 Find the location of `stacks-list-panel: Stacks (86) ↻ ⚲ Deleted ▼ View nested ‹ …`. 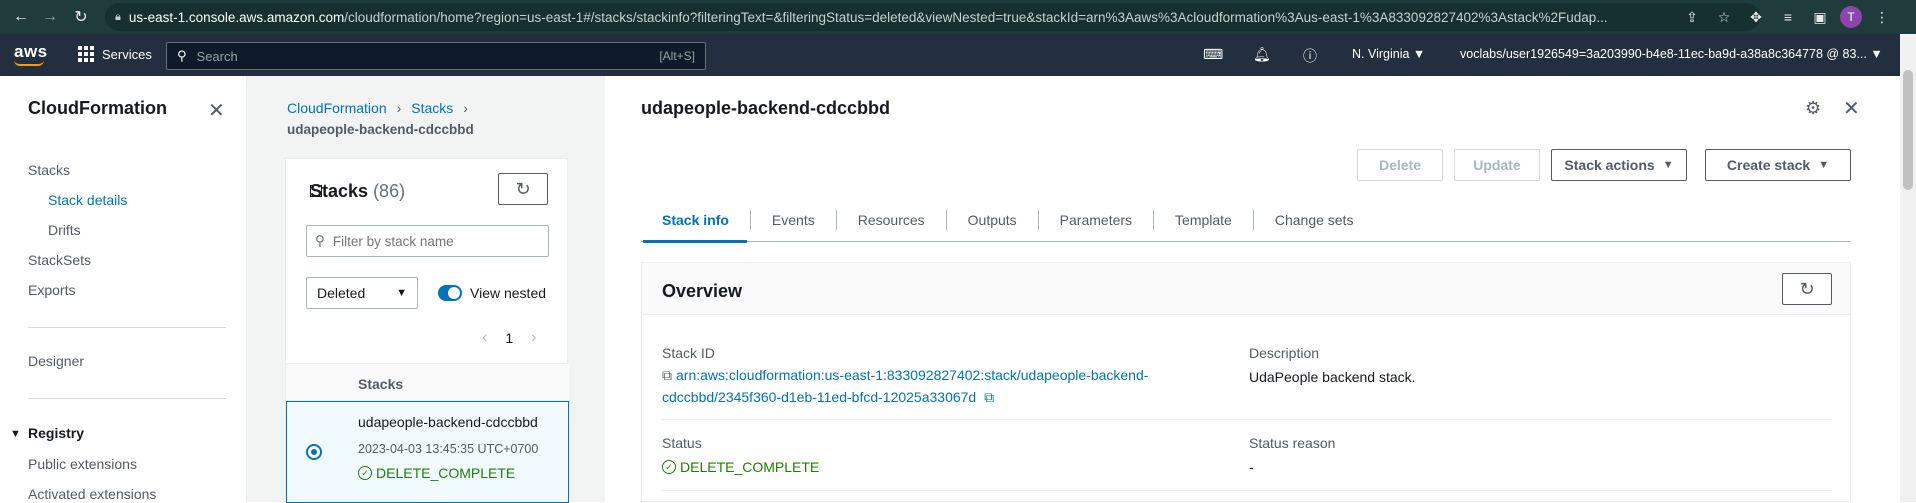

stacks-list-panel: Stacks (86) ↻ ⚲ Deleted ▼ View nested ‹ … is located at coordinates (427, 330).